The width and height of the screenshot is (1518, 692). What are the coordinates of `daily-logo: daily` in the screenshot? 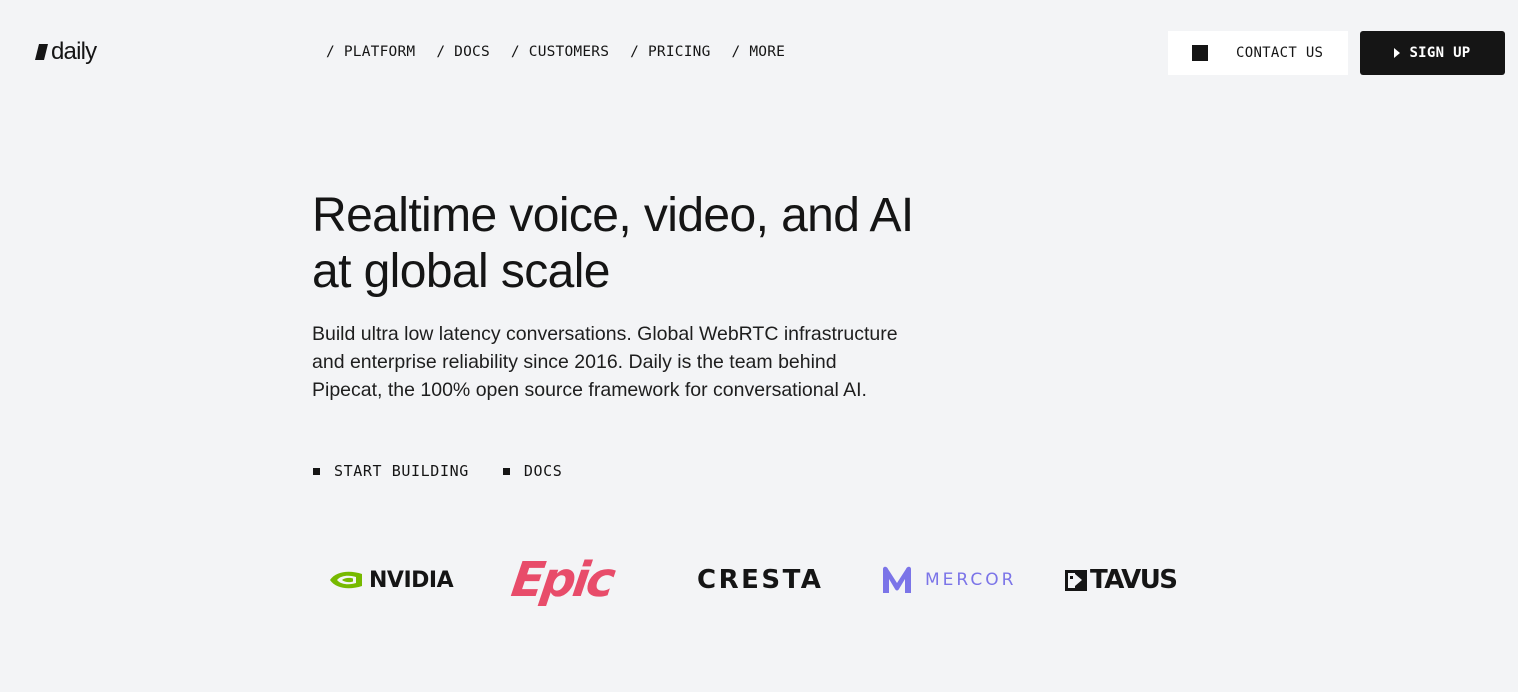 It's located at (65, 52).